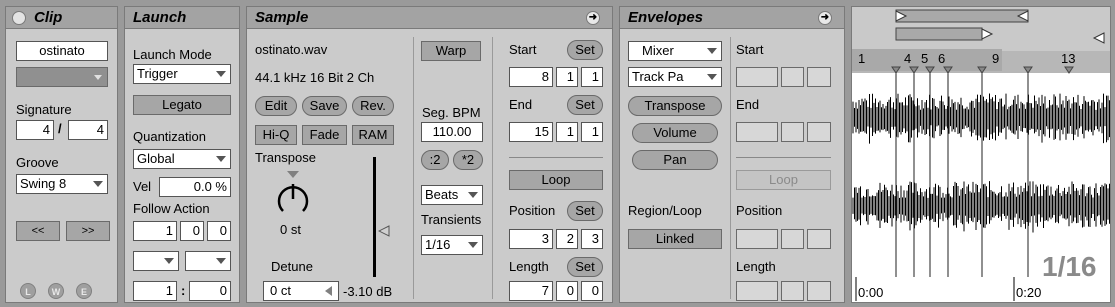 The width and height of the screenshot is (1115, 307). What do you see at coordinates (531, 132) in the screenshot?
I see `end-bars: 15` at bounding box center [531, 132].